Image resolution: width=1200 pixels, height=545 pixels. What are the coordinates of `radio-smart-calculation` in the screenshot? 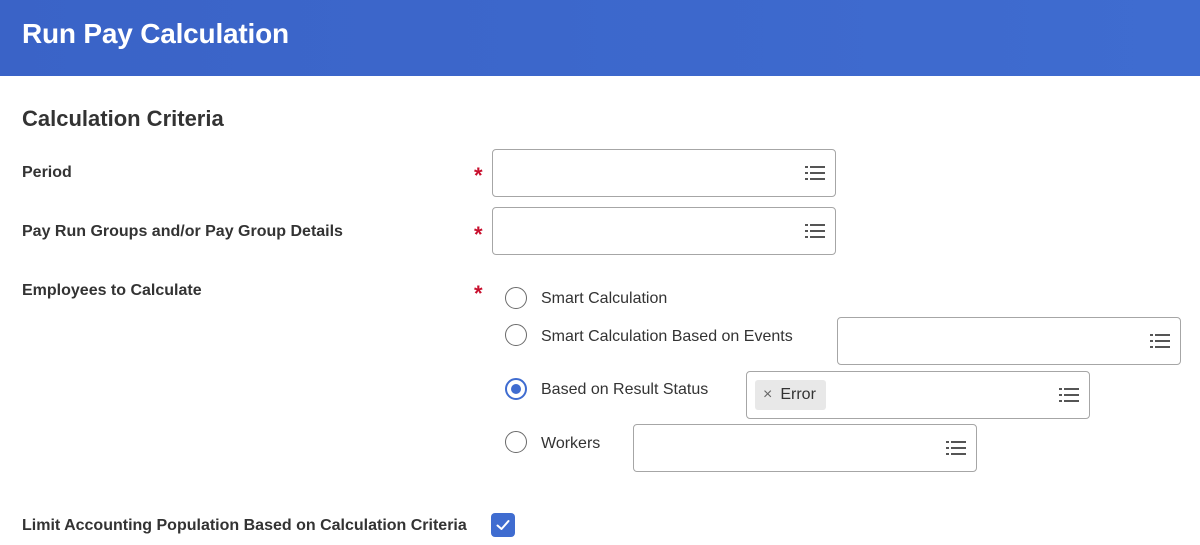 It's located at (516, 298).